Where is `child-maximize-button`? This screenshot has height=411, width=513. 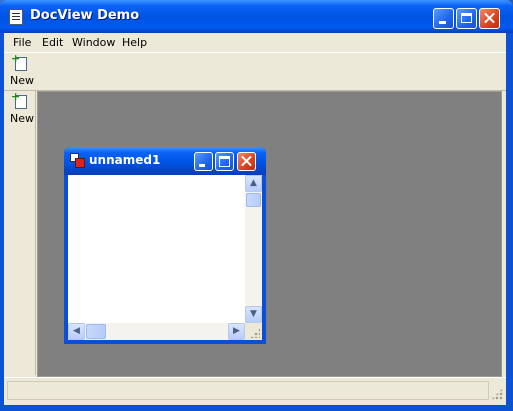 child-maximize-button is located at coordinates (224, 161).